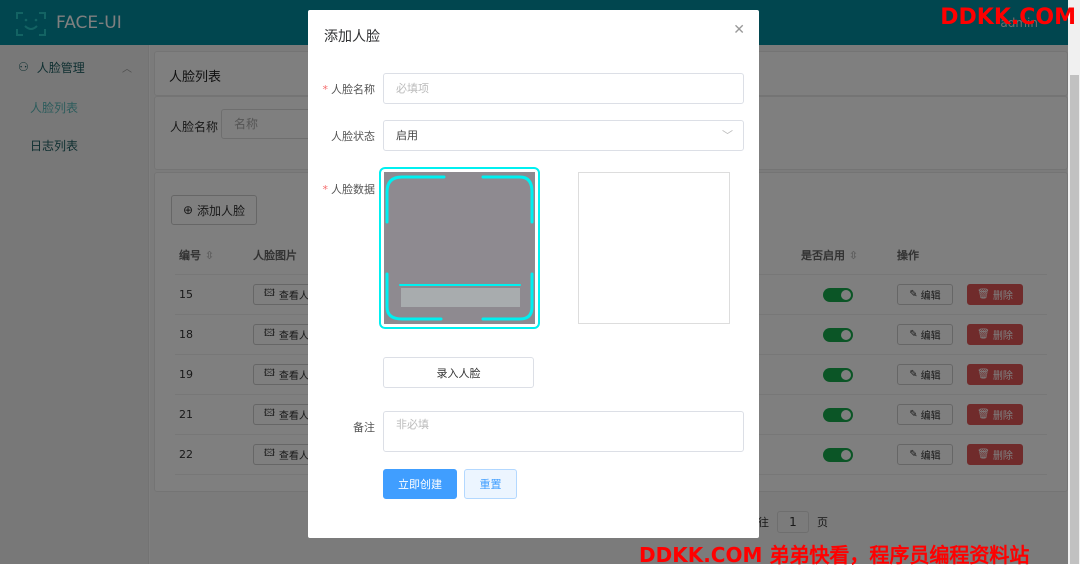  I want to click on status-value: 启用, so click(407, 135).